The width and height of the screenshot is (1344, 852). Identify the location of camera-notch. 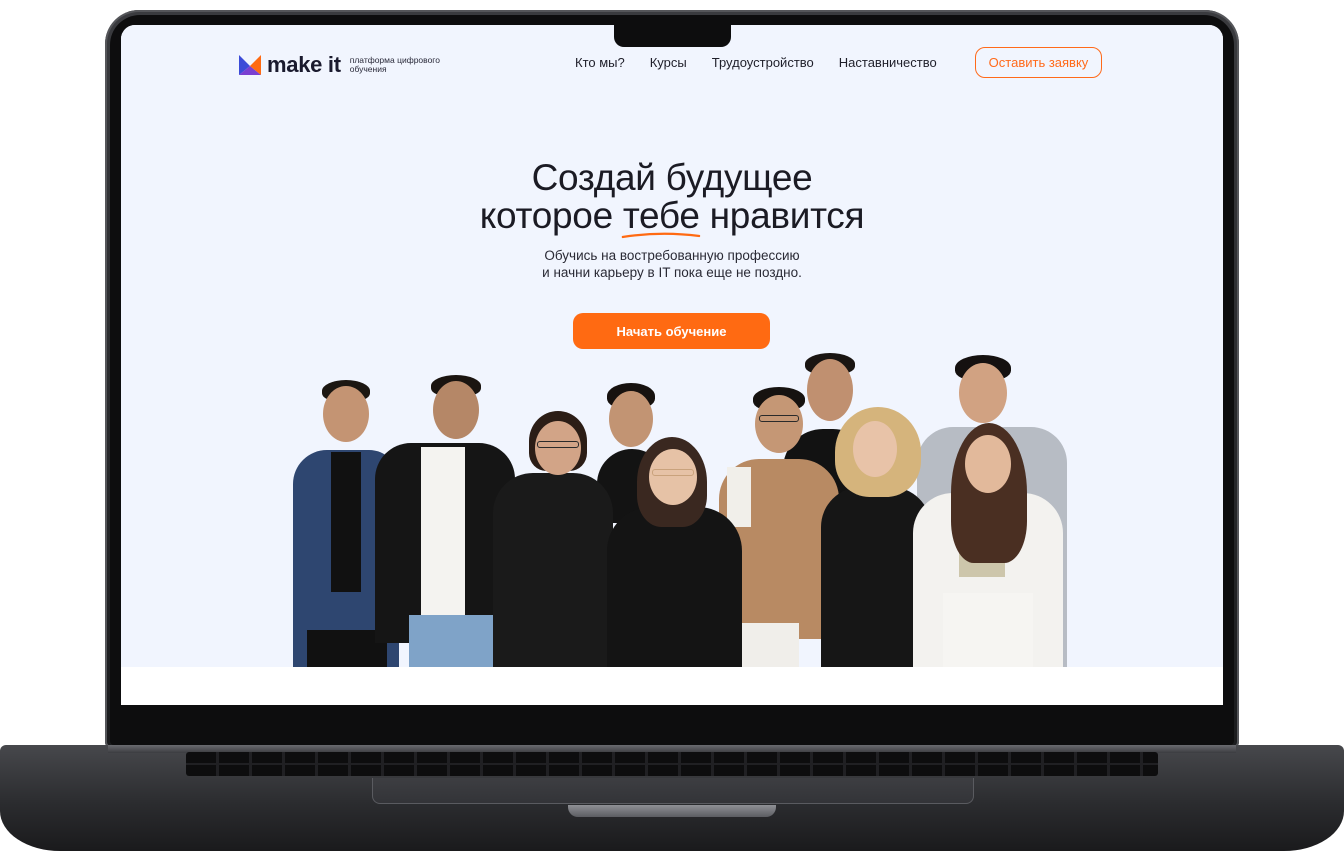
(672, 36).